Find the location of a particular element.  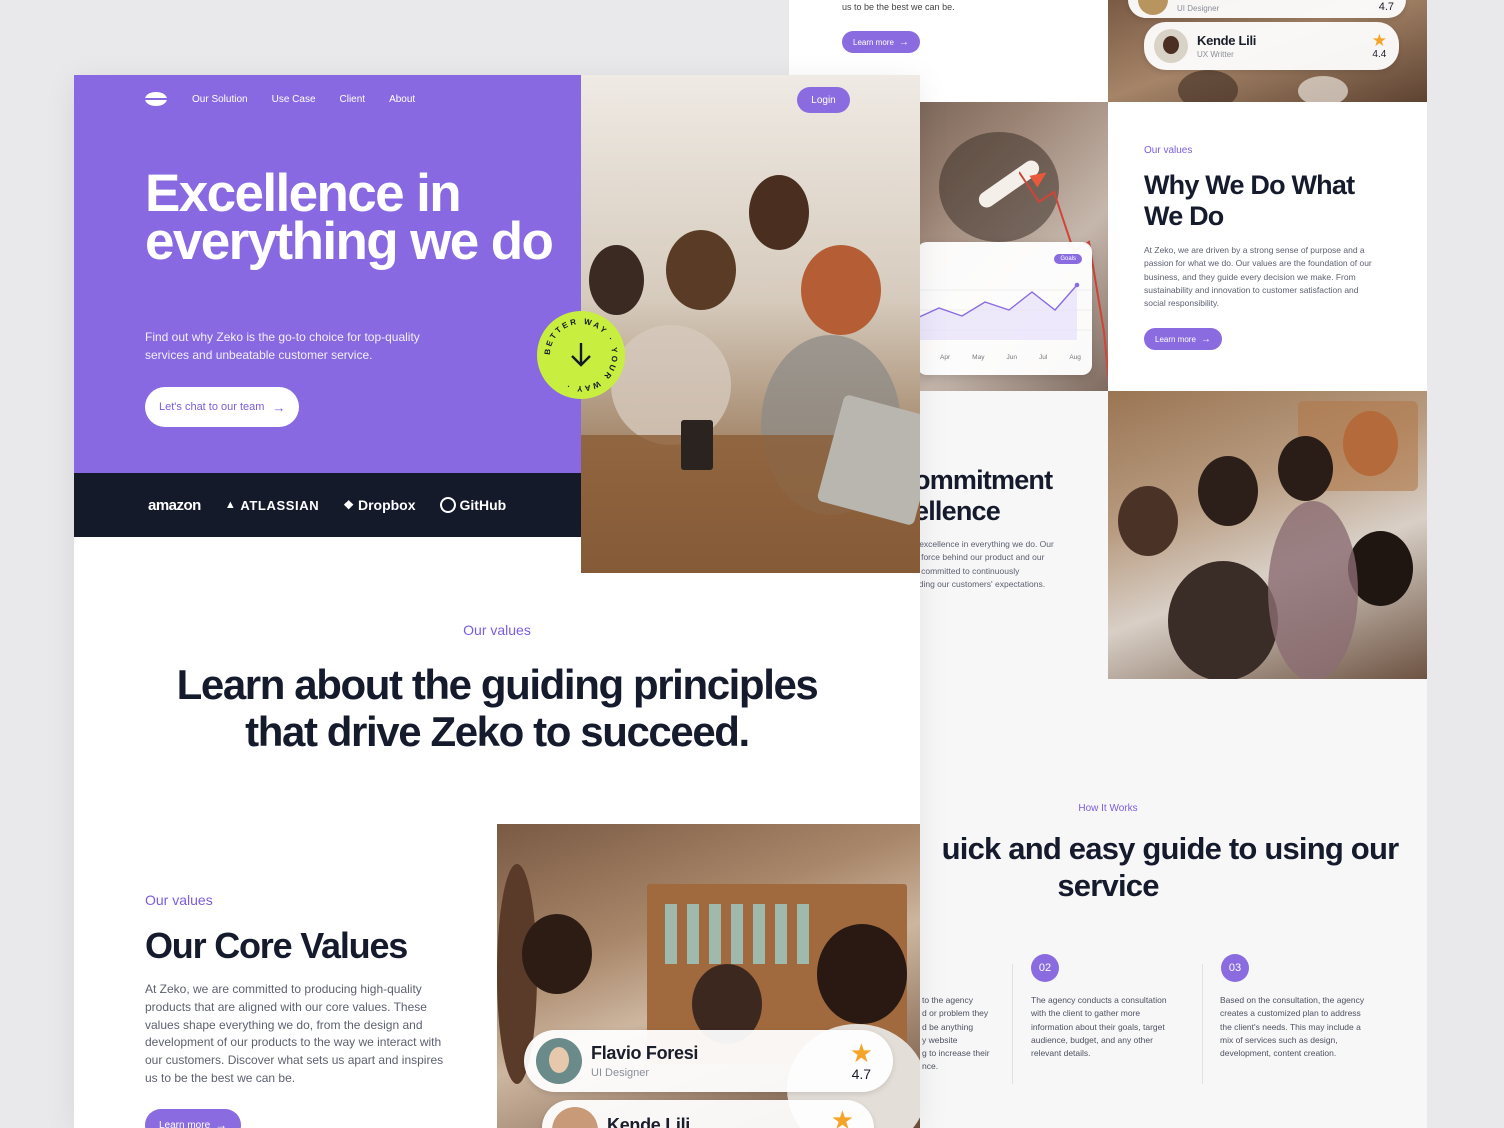

month-label: Aug is located at coordinates (1075, 357).